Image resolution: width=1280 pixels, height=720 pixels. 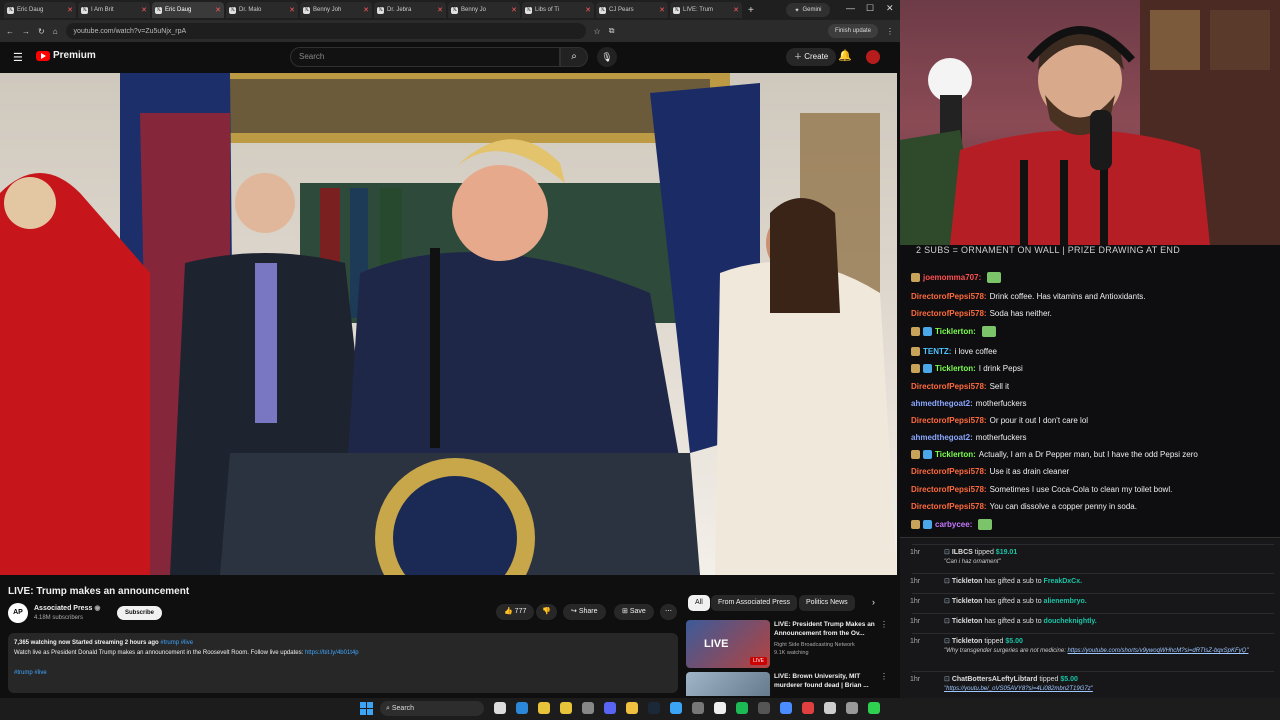 What do you see at coordinates (890, 8) in the screenshot?
I see `close-window-icon: ✕` at bounding box center [890, 8].